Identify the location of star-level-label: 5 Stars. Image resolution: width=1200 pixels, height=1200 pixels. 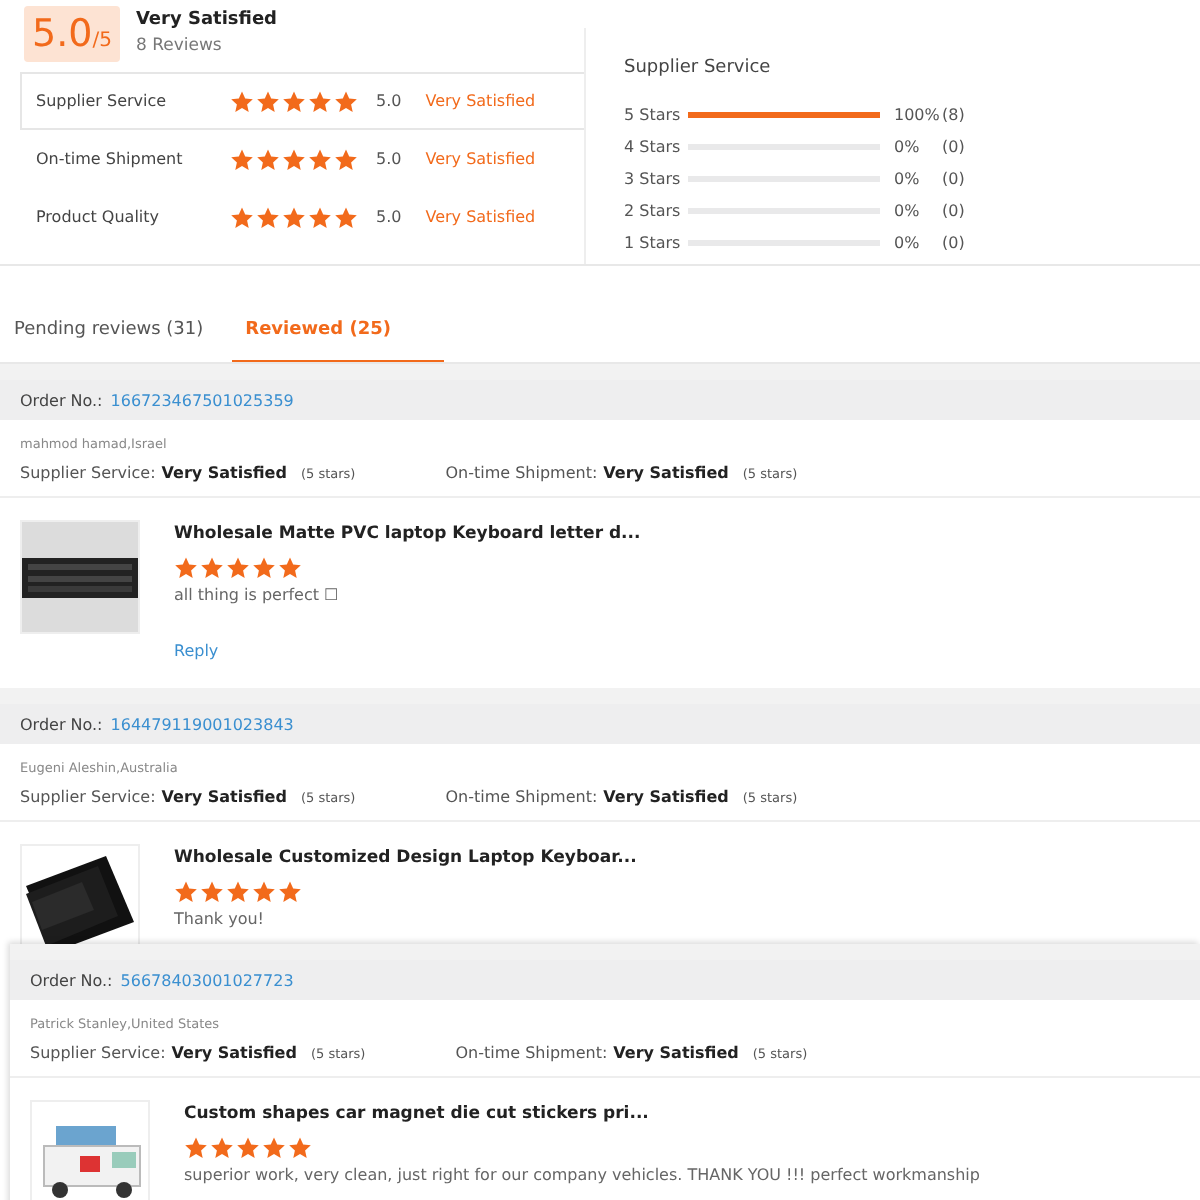
(653, 115).